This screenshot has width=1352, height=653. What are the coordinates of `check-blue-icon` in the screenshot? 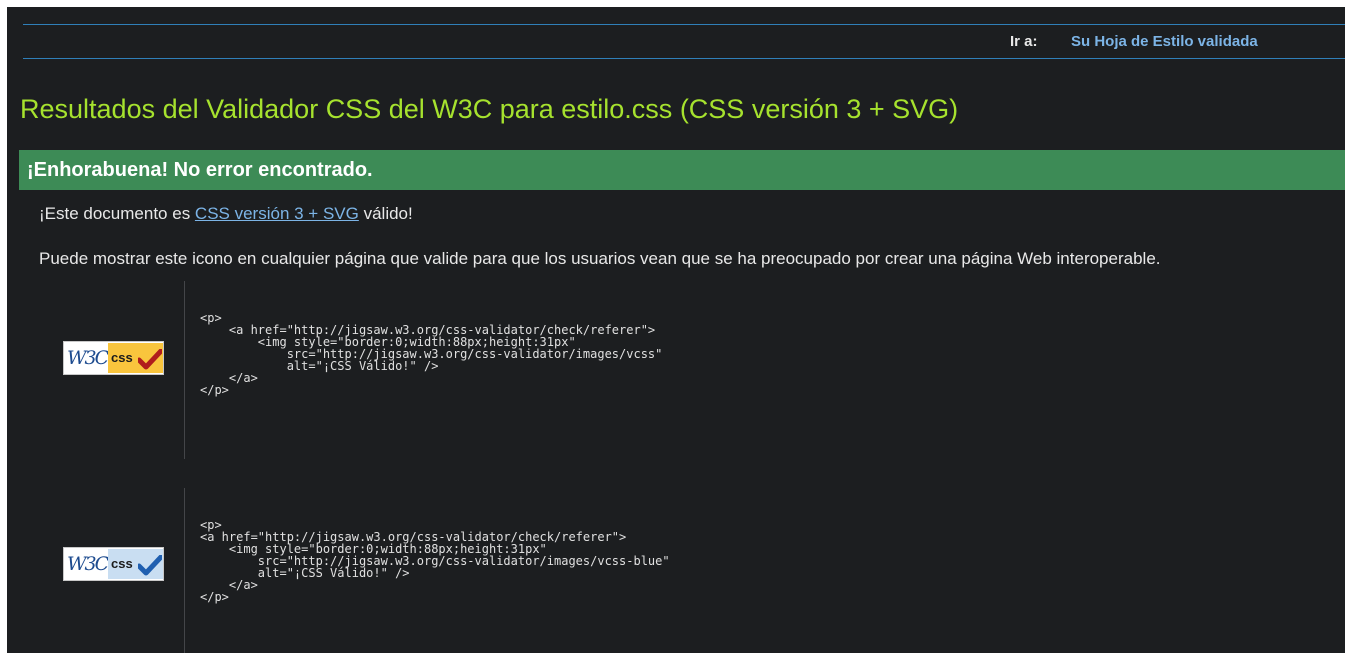 It's located at (150, 565).